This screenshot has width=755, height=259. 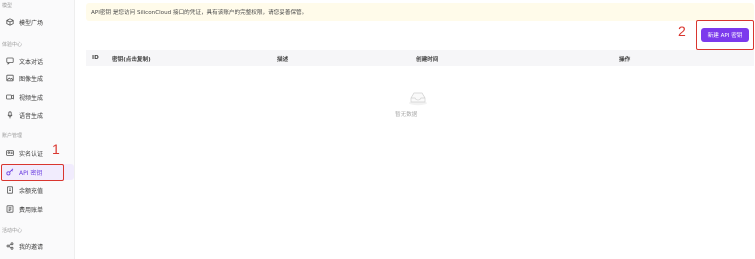 I want to click on id-card-icon, so click(x=10, y=153).